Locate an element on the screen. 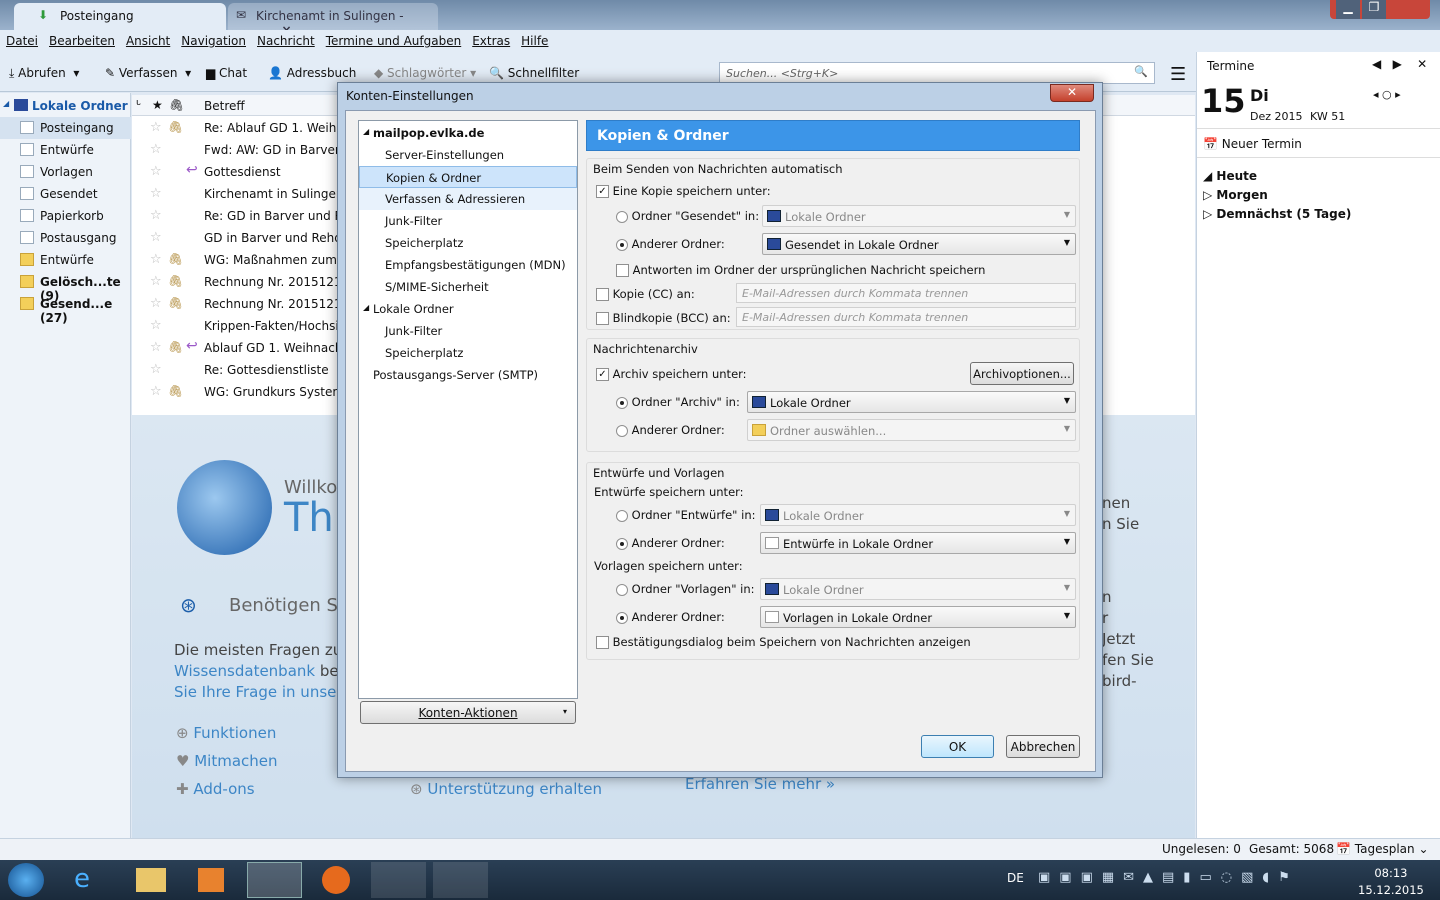 Image resolution: width=1440 pixels, height=900 pixels. folder-local: ◢ Lokale Ordner is located at coordinates (65, 106).